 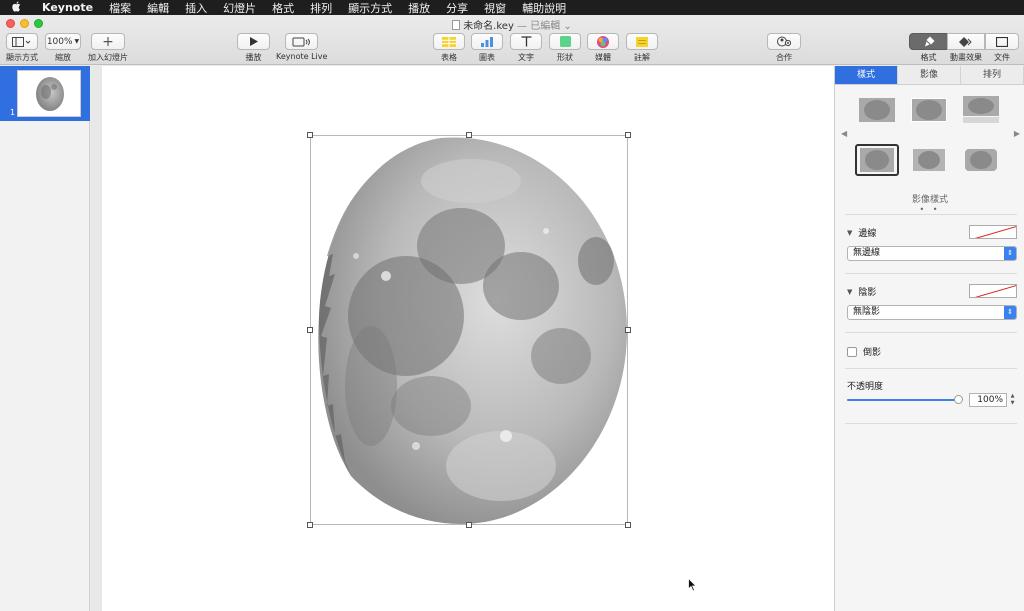 I want to click on keynote-live-control: Keynote Live, so click(x=301, y=47).